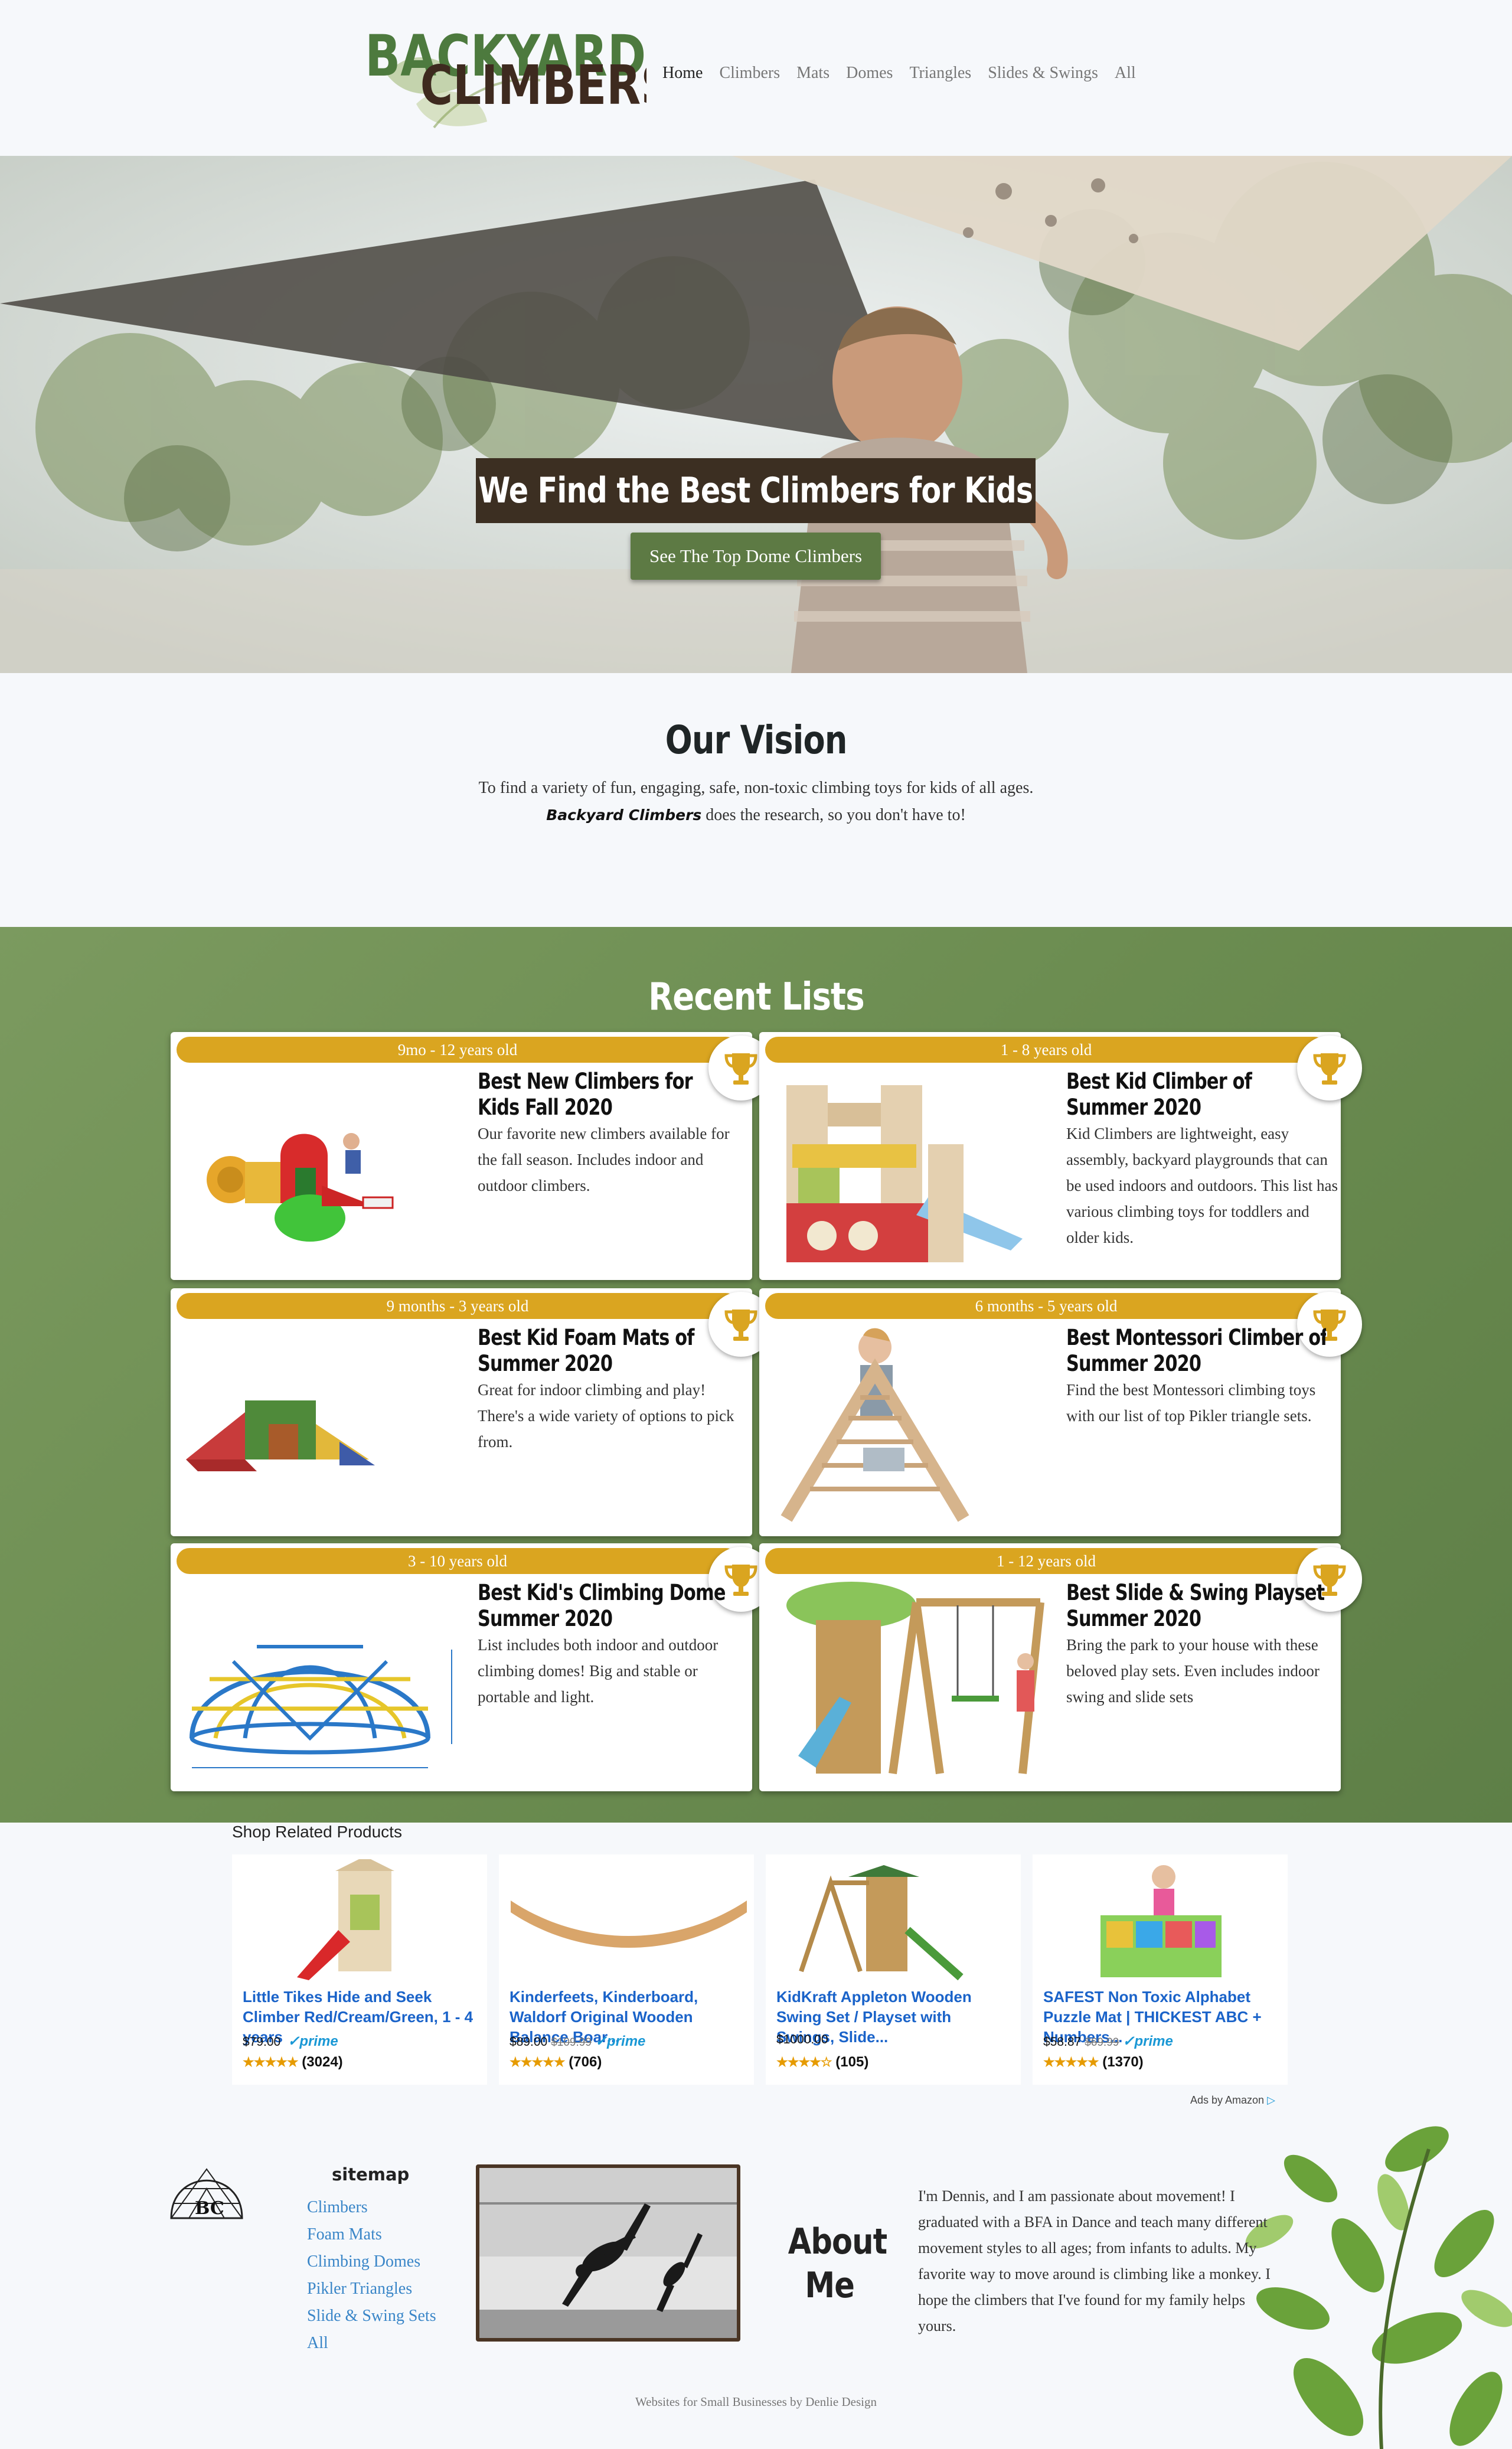 Image resolution: width=1512 pixels, height=2449 pixels. Describe the element at coordinates (1108, 2041) in the screenshot. I see `product-price: $58.87 $69.99 ✓prime` at that location.